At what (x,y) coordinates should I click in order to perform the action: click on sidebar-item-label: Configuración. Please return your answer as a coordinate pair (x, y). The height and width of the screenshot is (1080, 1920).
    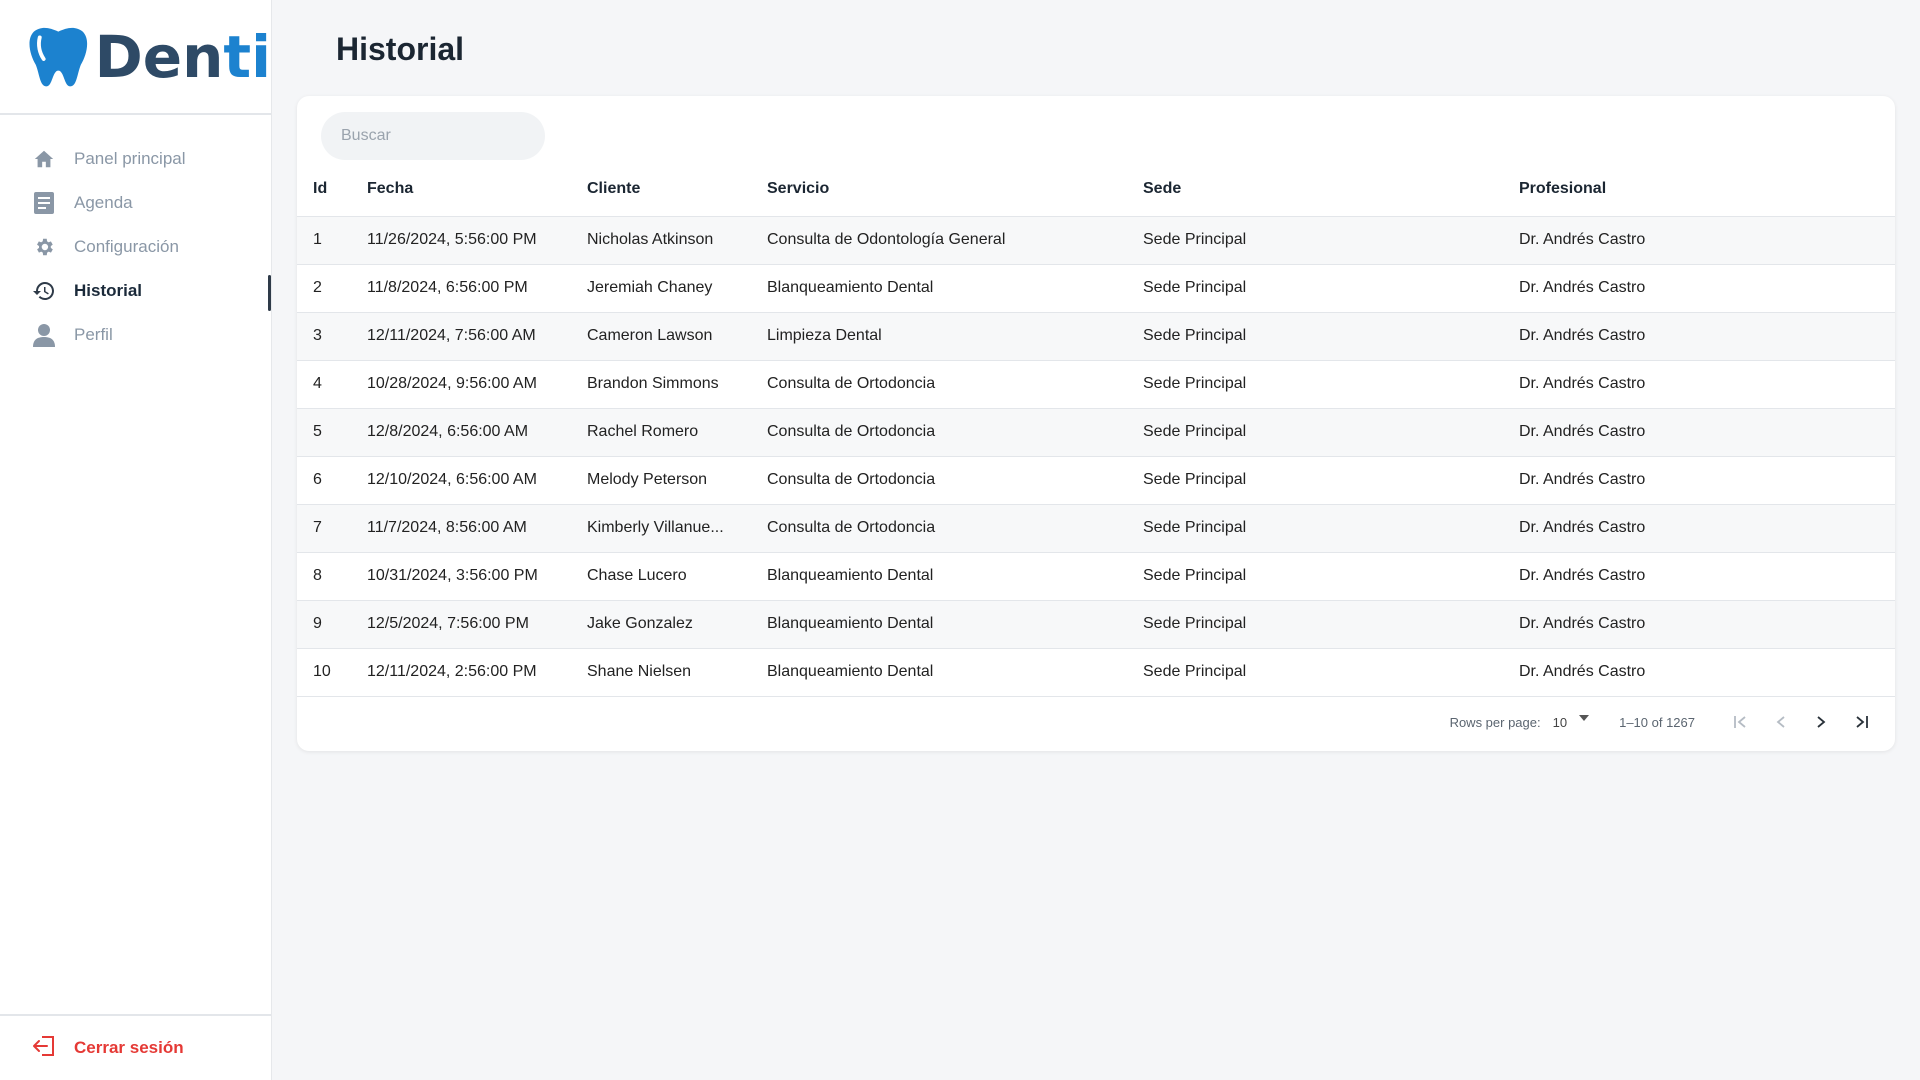
    Looking at the image, I should click on (126, 246).